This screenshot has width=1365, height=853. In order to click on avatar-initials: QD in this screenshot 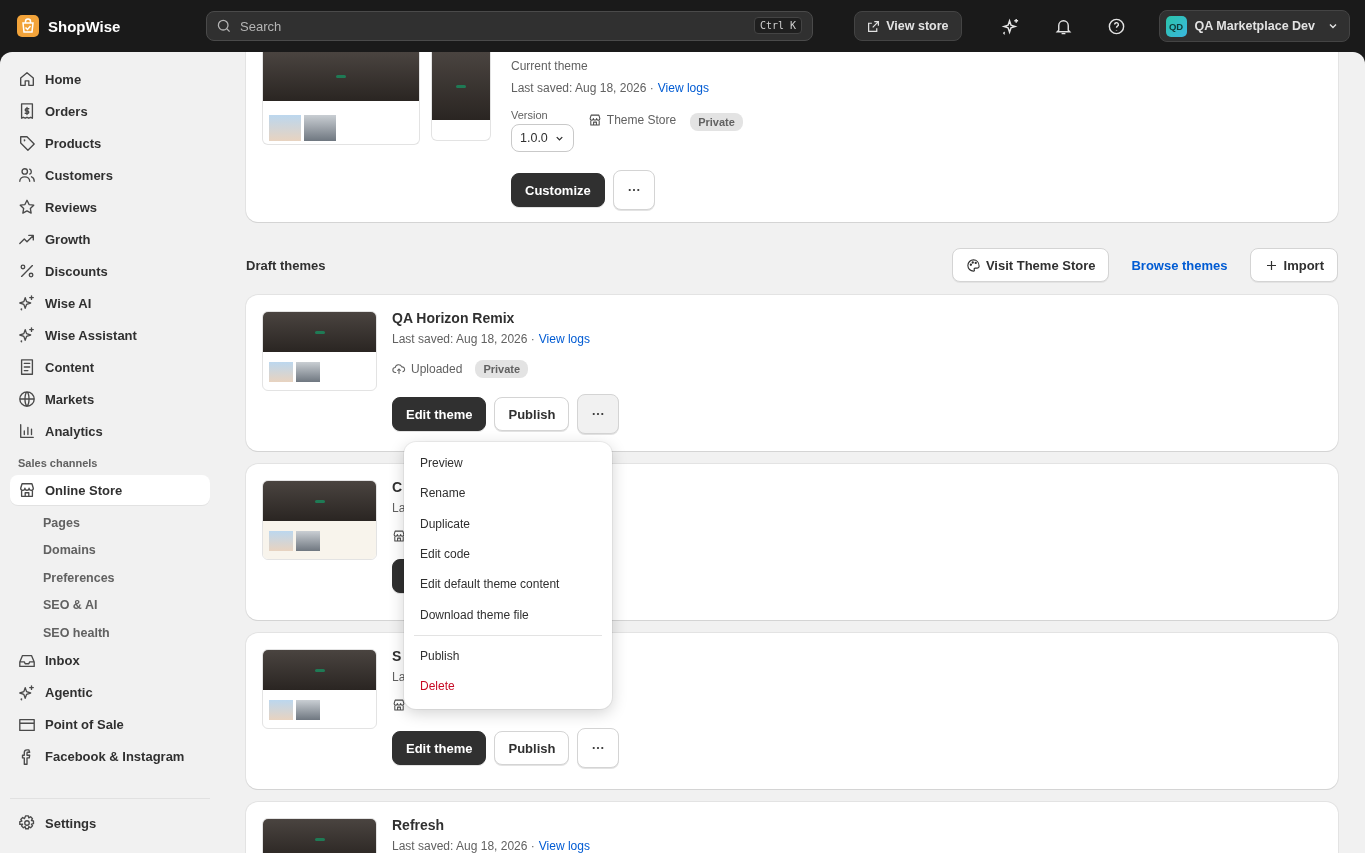, I will do `click(1176, 26)`.